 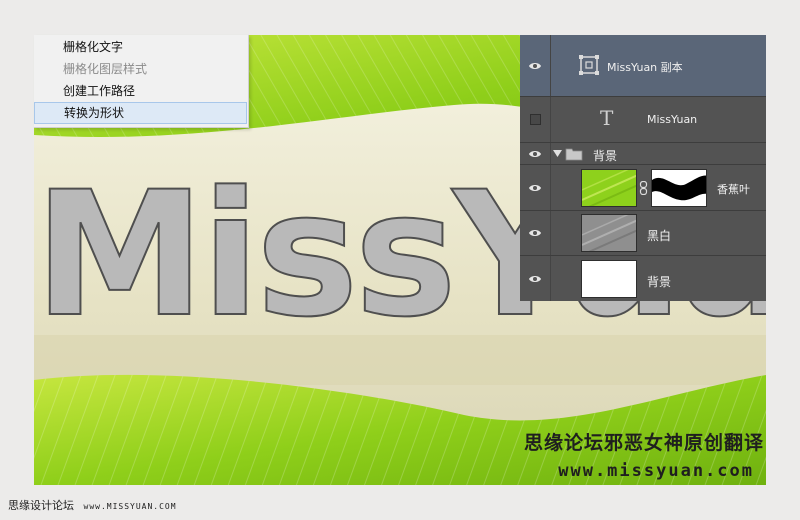 What do you see at coordinates (643, 443) in the screenshot?
I see `watermark-chinese: 思缘论坛邪恶女神原创翻译` at bounding box center [643, 443].